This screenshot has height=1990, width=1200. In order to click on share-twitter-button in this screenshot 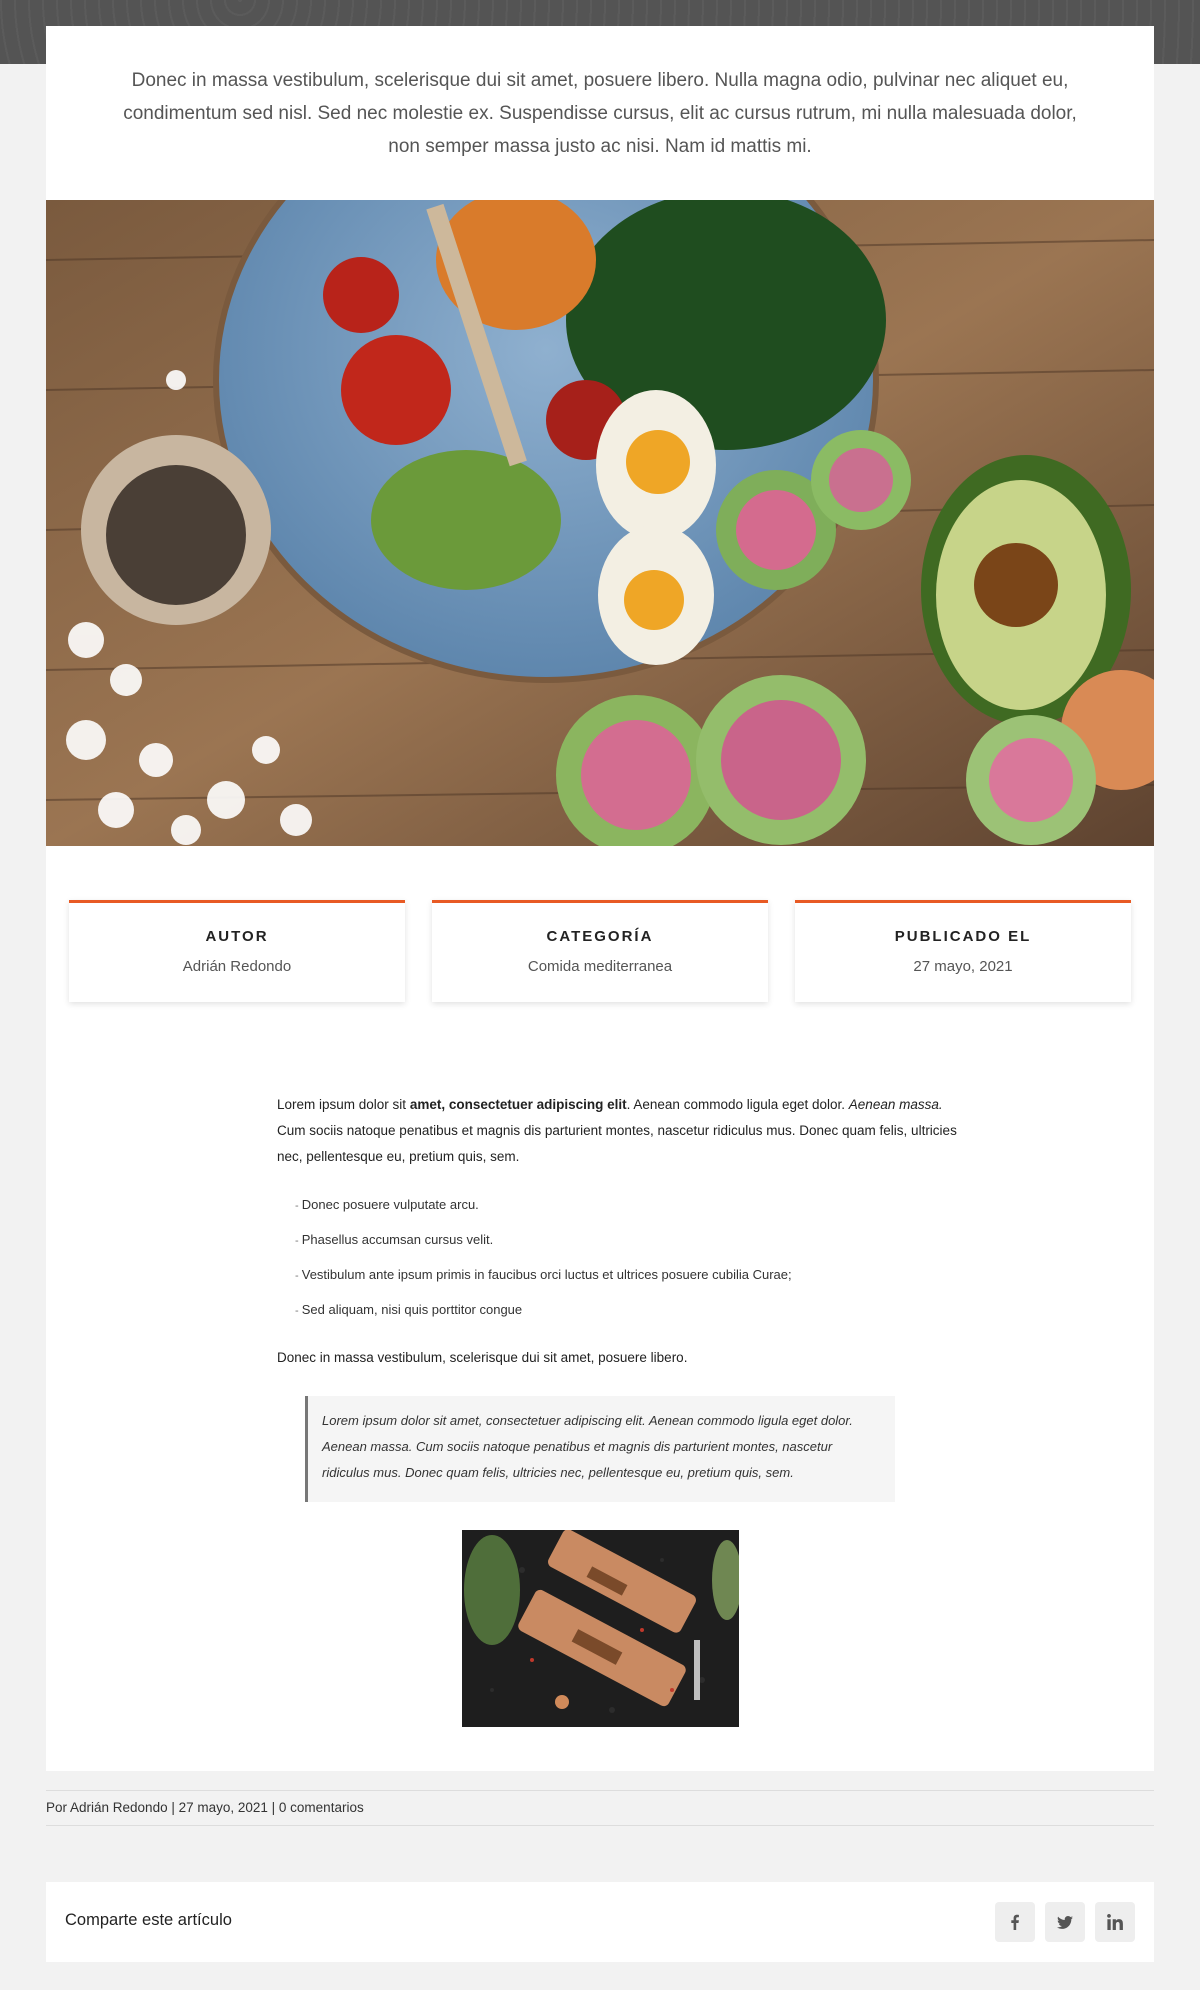, I will do `click(1065, 1922)`.